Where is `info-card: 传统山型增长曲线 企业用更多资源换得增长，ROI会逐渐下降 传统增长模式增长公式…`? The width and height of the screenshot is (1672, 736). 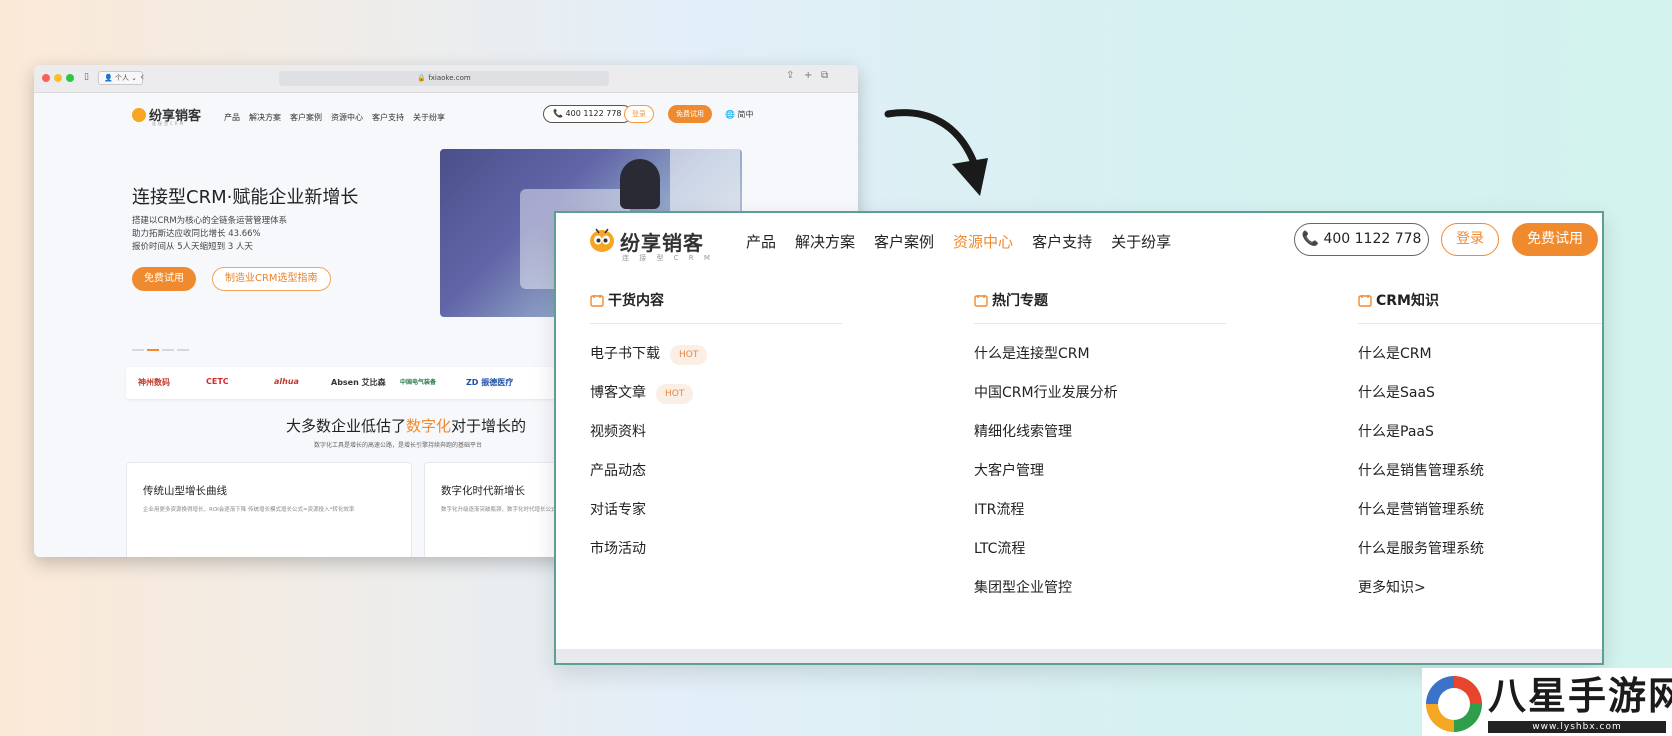 info-card: 传统山型增长曲线 企业用更多资源换得增长，ROI会逐渐下降 传统增长模式增长公式… is located at coordinates (269, 509).